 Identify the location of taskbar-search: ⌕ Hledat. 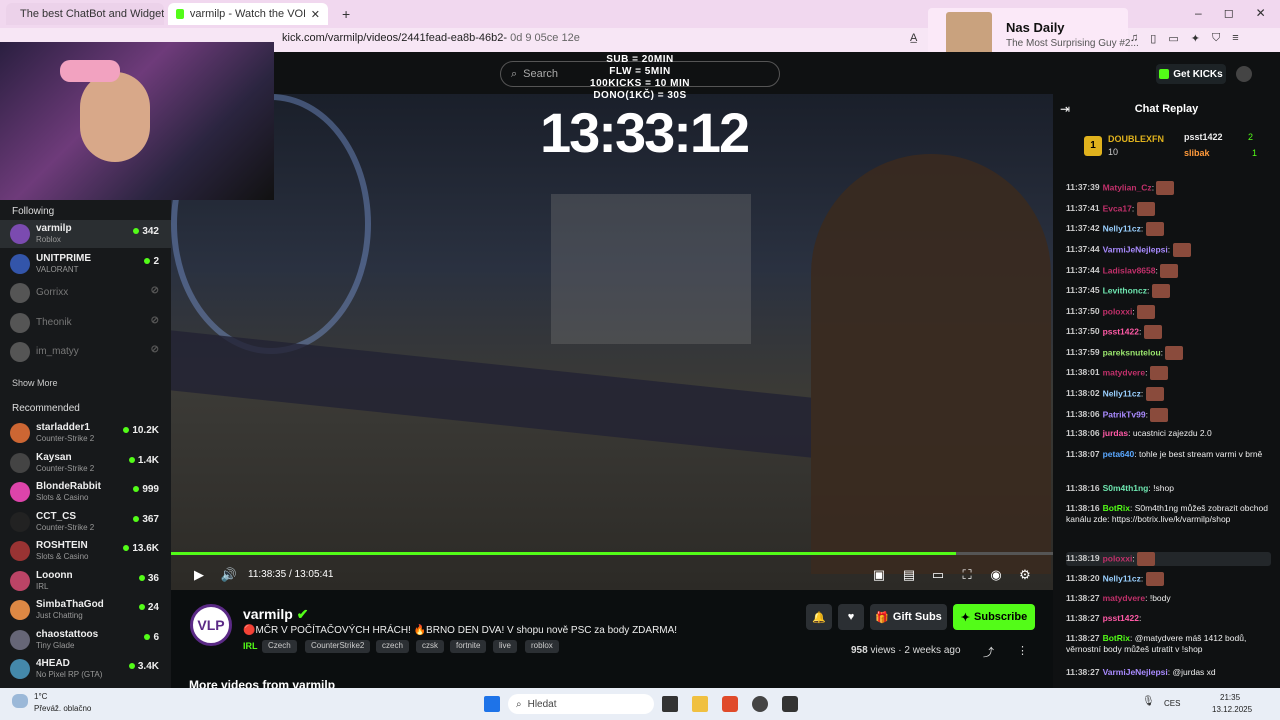
(581, 704).